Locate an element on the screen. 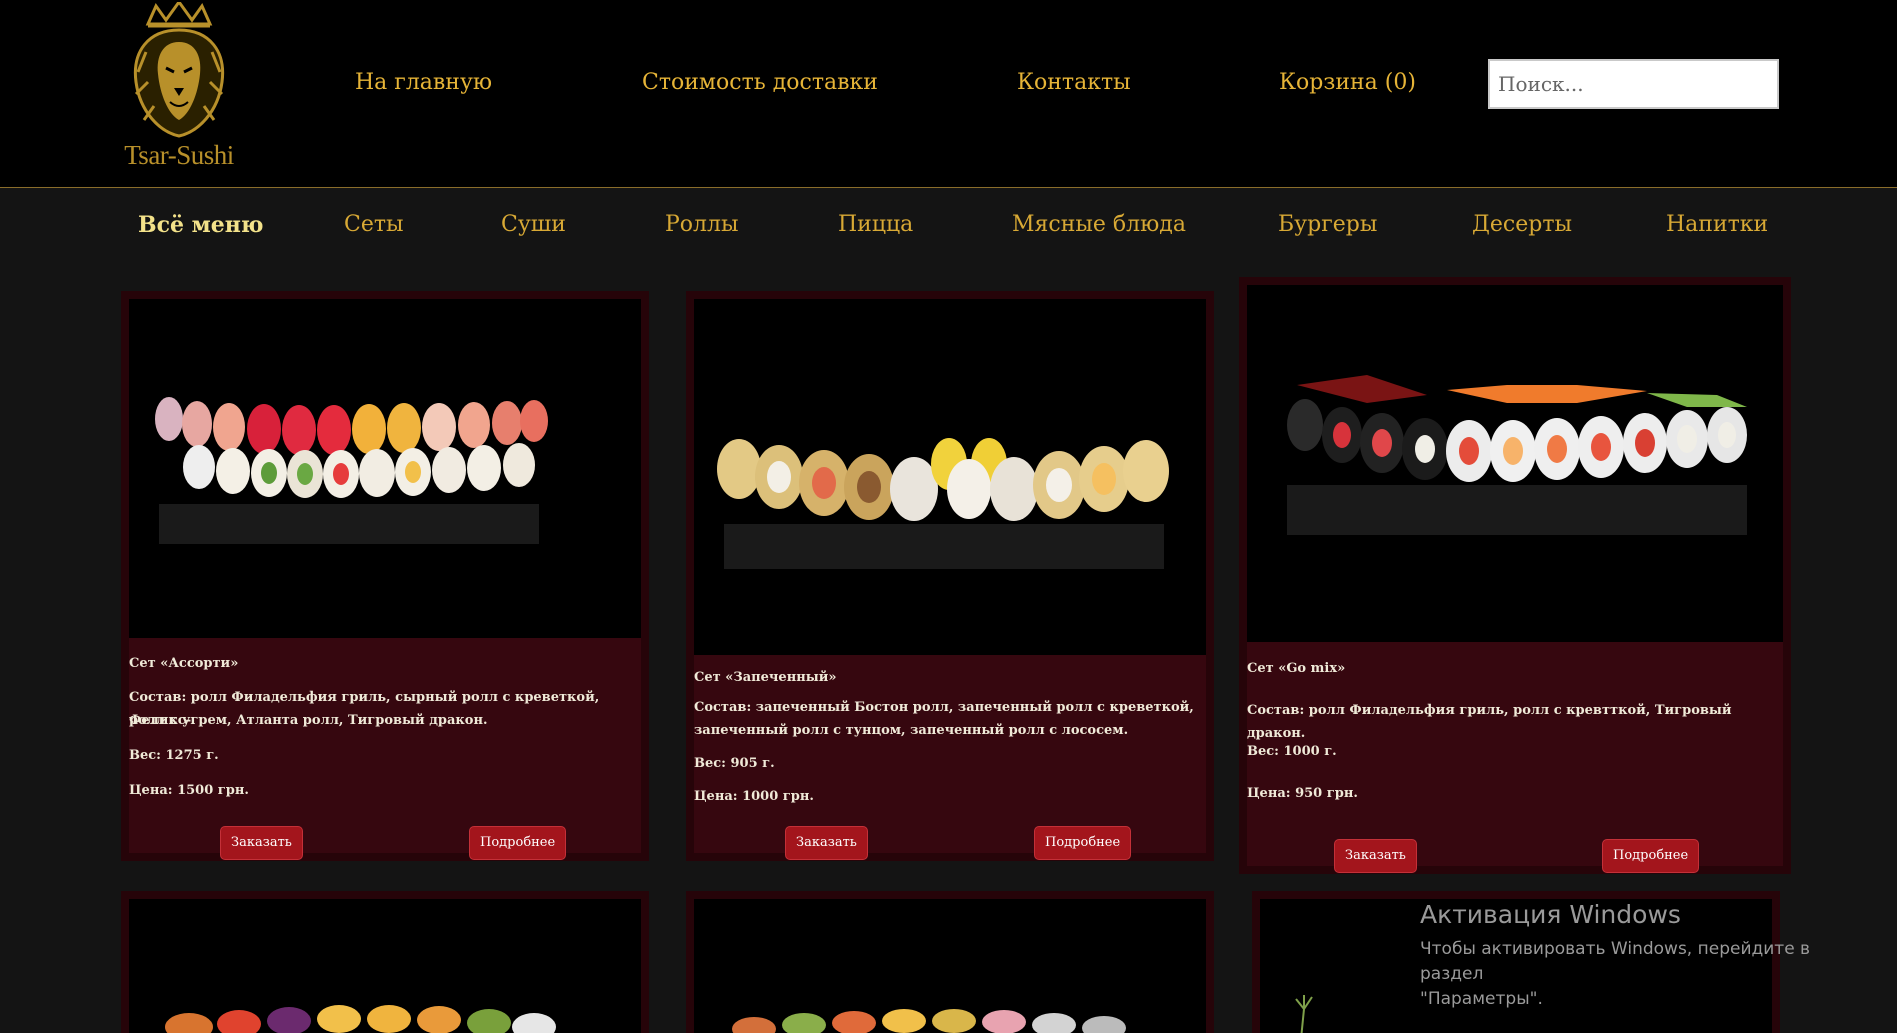  activation-title: Активация Windows is located at coordinates (1550, 914).